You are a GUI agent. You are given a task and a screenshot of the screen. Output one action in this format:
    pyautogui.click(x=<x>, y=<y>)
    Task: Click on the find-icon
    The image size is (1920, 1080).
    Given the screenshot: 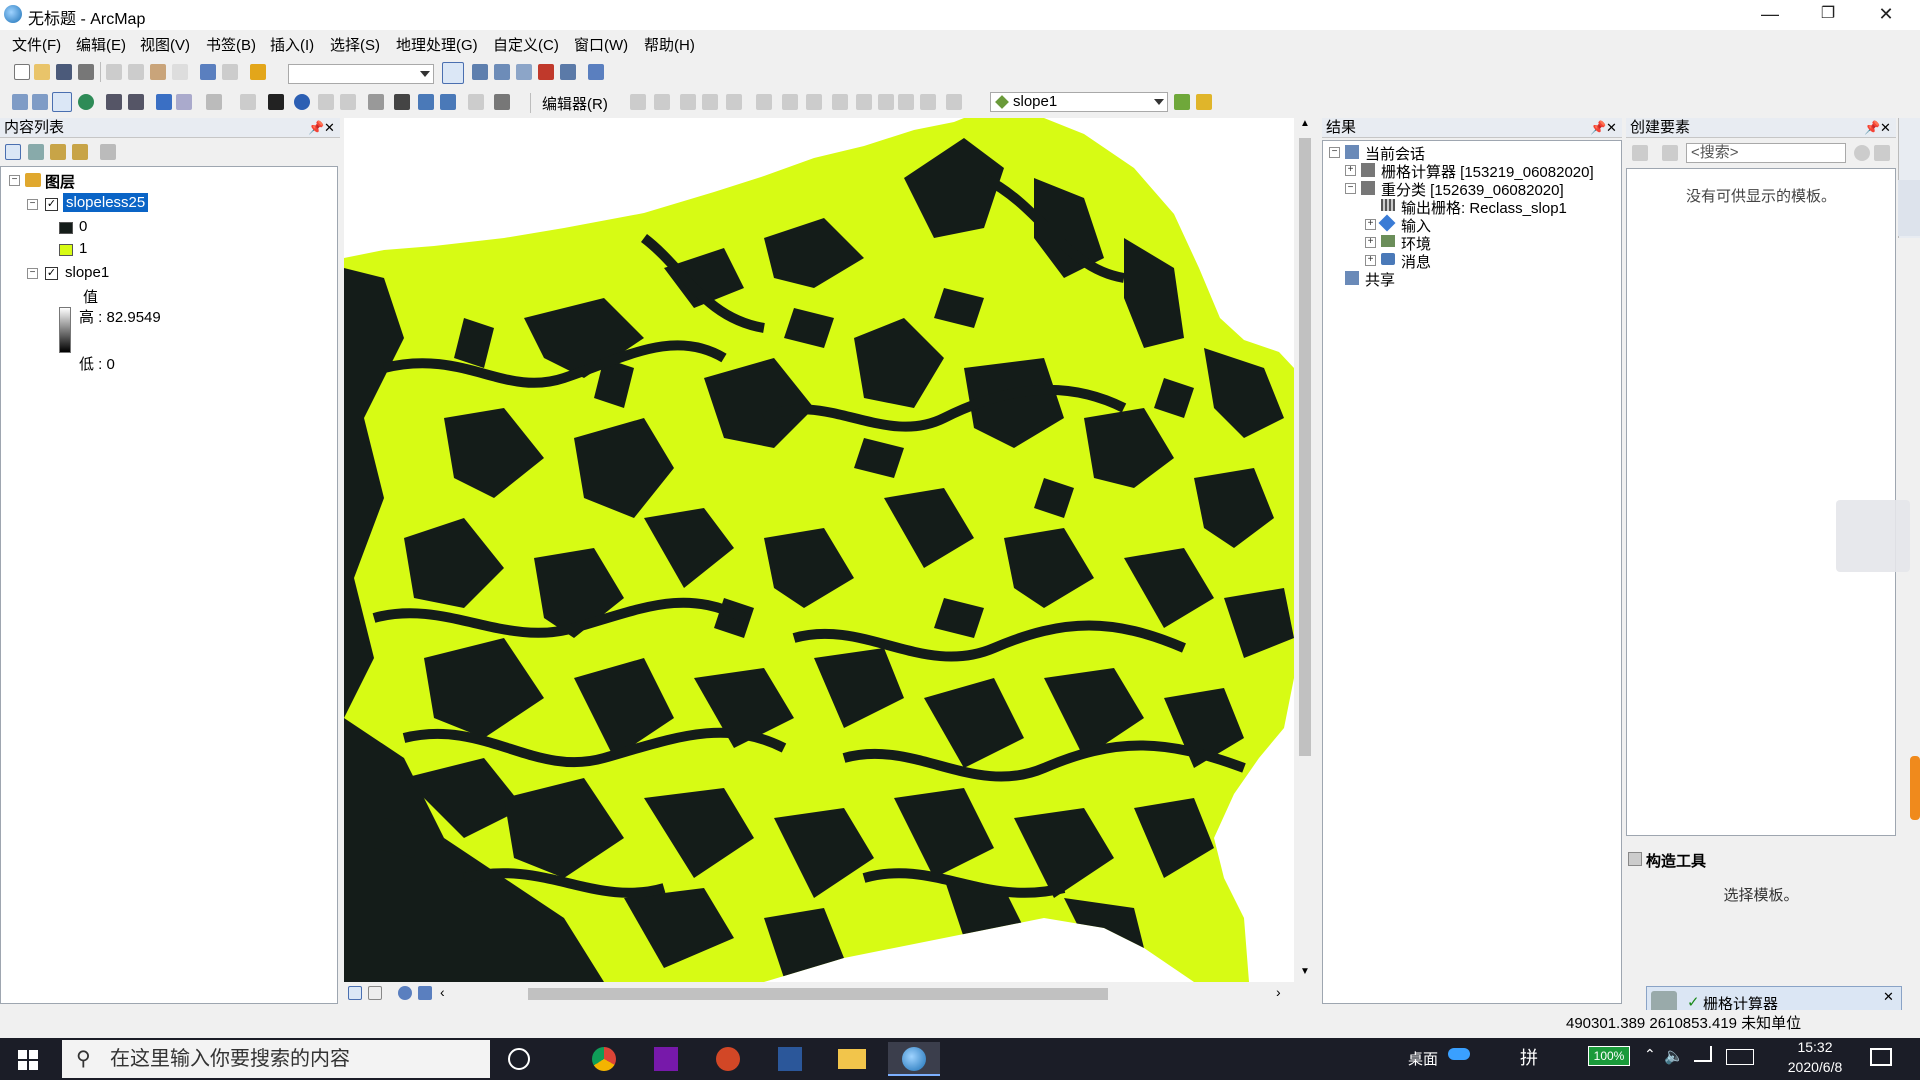 What is the action you would take?
    pyautogui.click(x=402, y=102)
    